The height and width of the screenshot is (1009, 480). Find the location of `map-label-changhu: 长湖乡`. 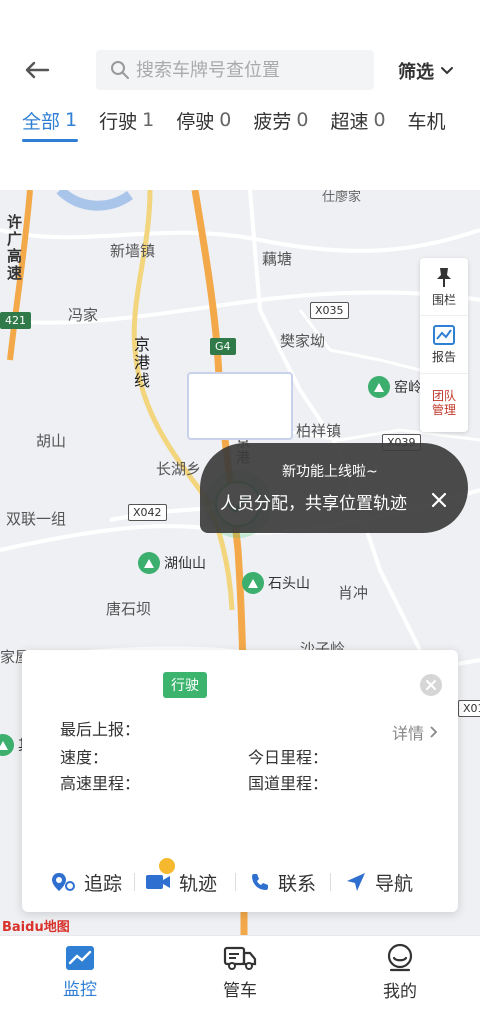

map-label-changhu: 长湖乡 is located at coordinates (179, 469).